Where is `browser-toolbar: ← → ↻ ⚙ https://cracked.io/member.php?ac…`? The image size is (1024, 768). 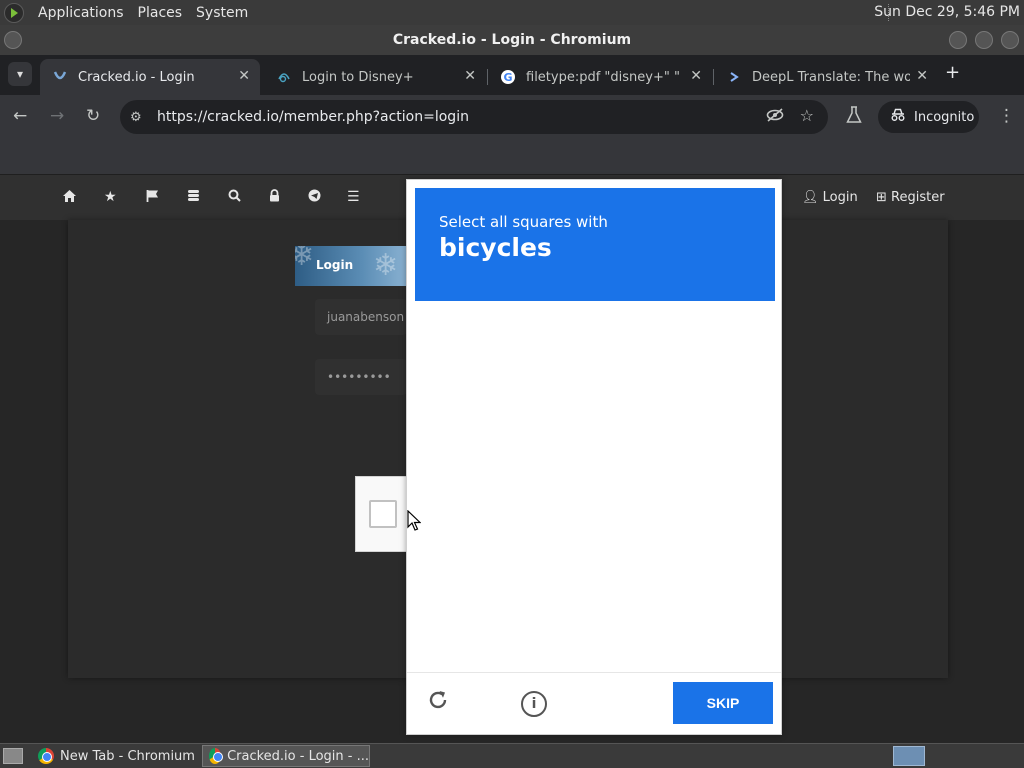
browser-toolbar: ← → ↻ ⚙ https://cracked.io/member.php?ac… is located at coordinates (512, 117).